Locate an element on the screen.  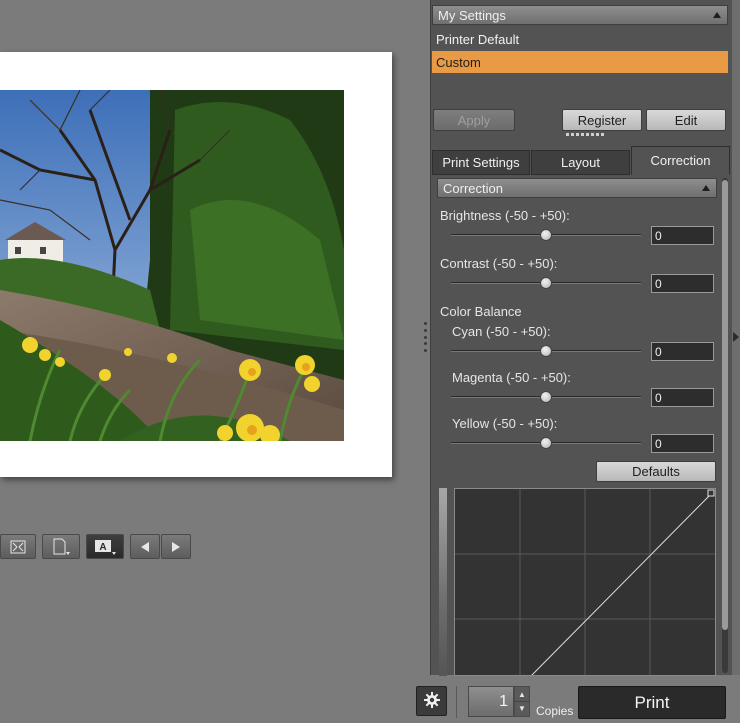
magenta-label: Magenta (-50 - +50): is located at coordinates (511, 377).